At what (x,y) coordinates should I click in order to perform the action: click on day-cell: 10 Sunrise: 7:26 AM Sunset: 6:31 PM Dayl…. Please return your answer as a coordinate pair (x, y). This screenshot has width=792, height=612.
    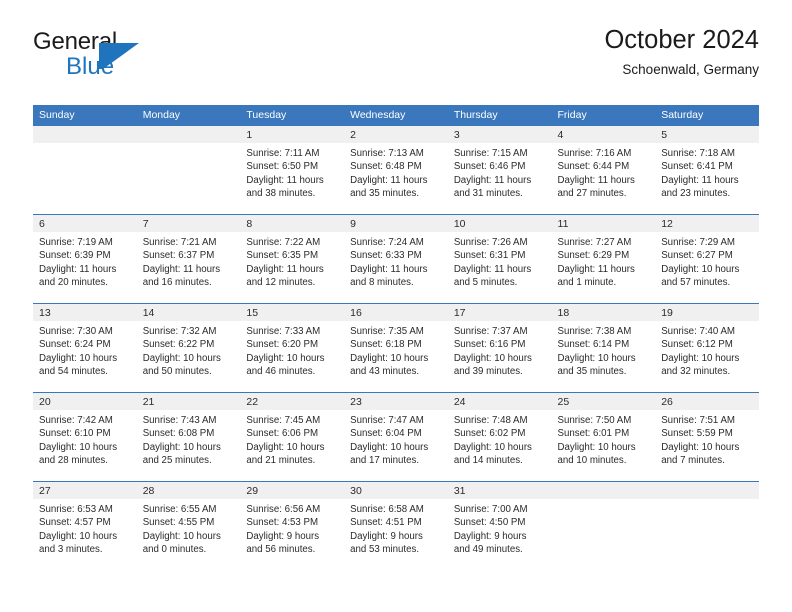
    Looking at the image, I should click on (499, 259).